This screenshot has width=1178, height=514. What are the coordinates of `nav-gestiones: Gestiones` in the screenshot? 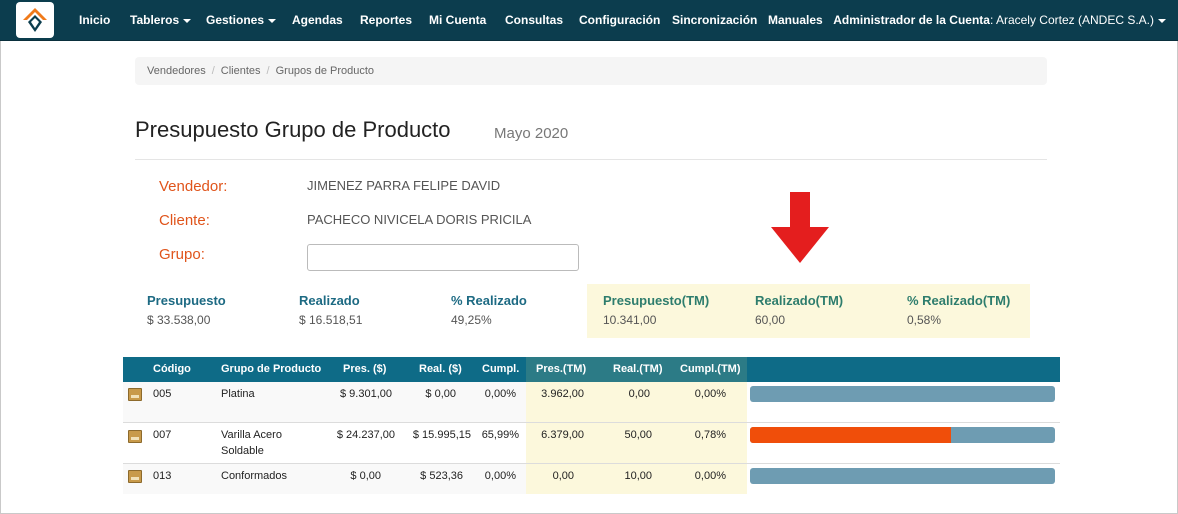 It's located at (241, 20).